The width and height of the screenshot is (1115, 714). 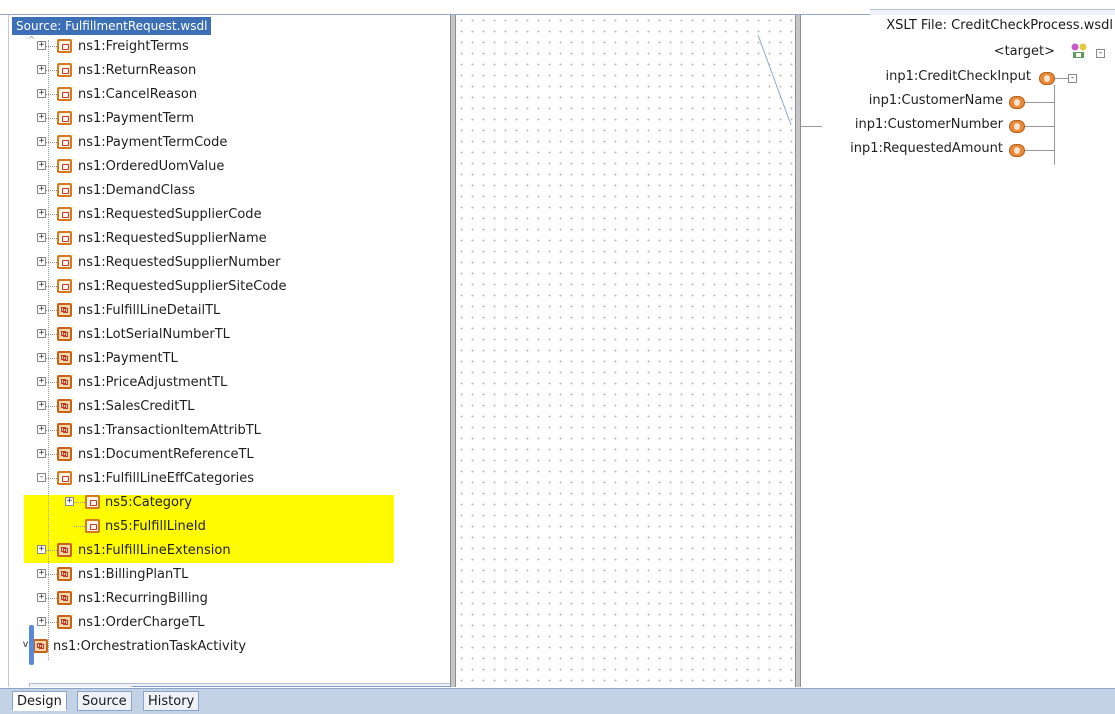 What do you see at coordinates (133, 46) in the screenshot?
I see `tree-item-label: ns1:FreightTerms` at bounding box center [133, 46].